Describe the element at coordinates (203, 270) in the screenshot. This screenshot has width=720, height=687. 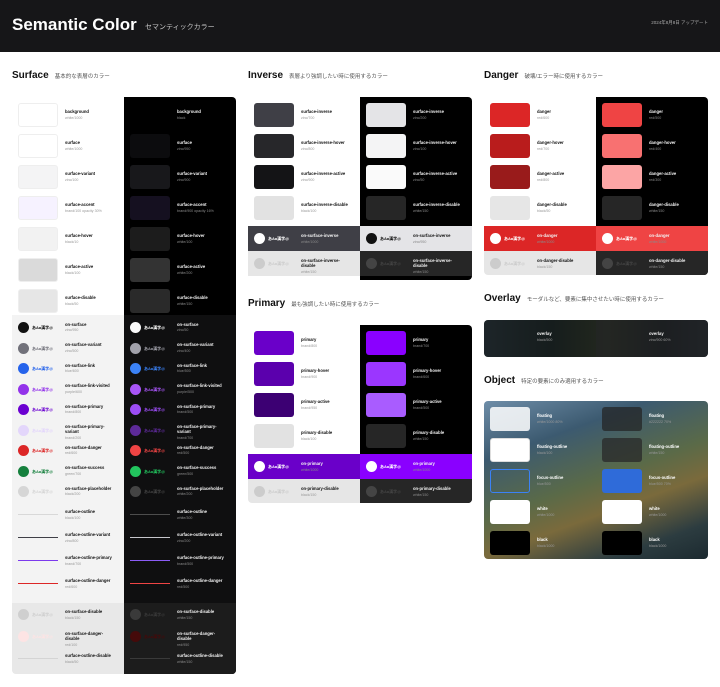
I see `color-token-label: surface-active white/200` at that location.